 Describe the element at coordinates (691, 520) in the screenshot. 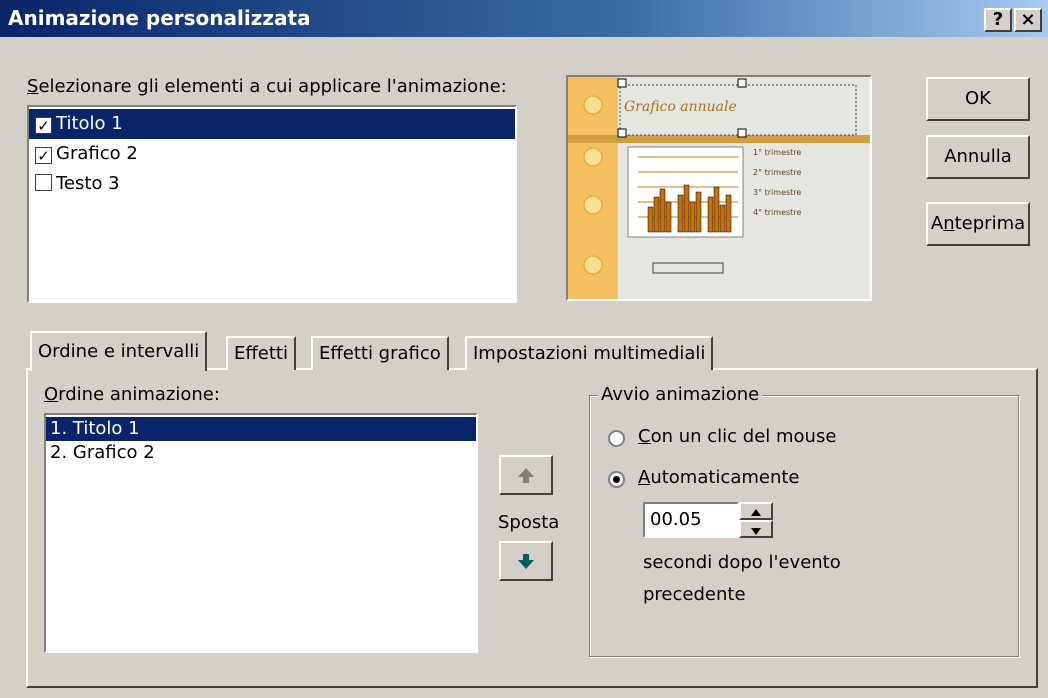

I see `delay-input: 00.05` at that location.